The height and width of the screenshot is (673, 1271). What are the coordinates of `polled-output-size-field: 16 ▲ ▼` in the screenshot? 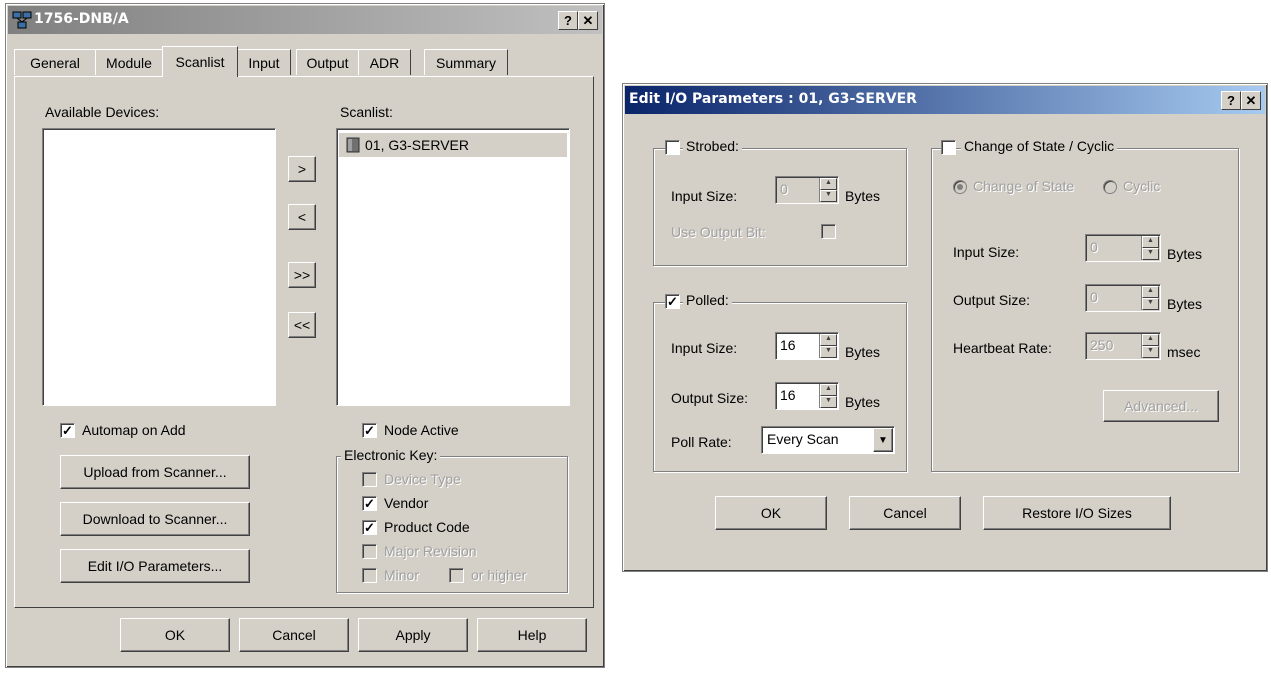 It's located at (807, 396).